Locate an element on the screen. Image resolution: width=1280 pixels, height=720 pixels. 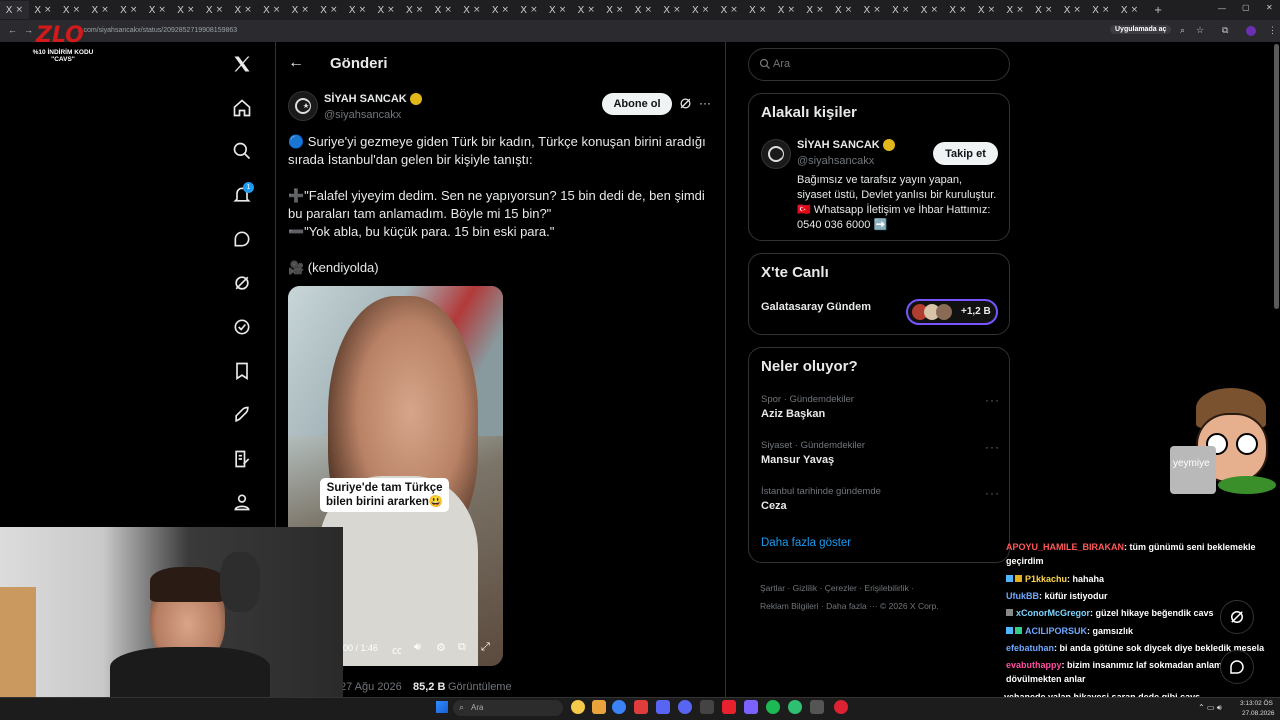
taskbar-search: ⌕ Ara is located at coordinates (508, 708).